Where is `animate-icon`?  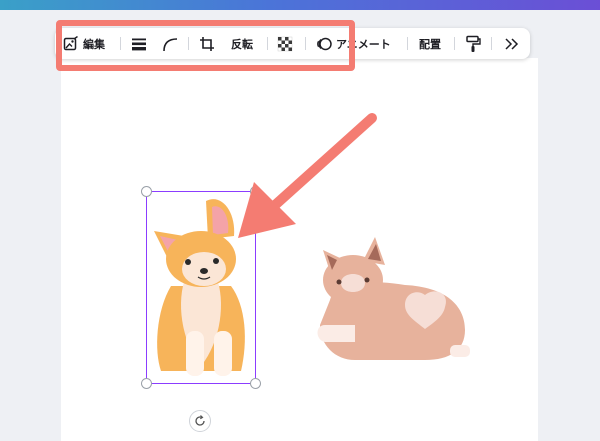 animate-icon is located at coordinates (324, 44).